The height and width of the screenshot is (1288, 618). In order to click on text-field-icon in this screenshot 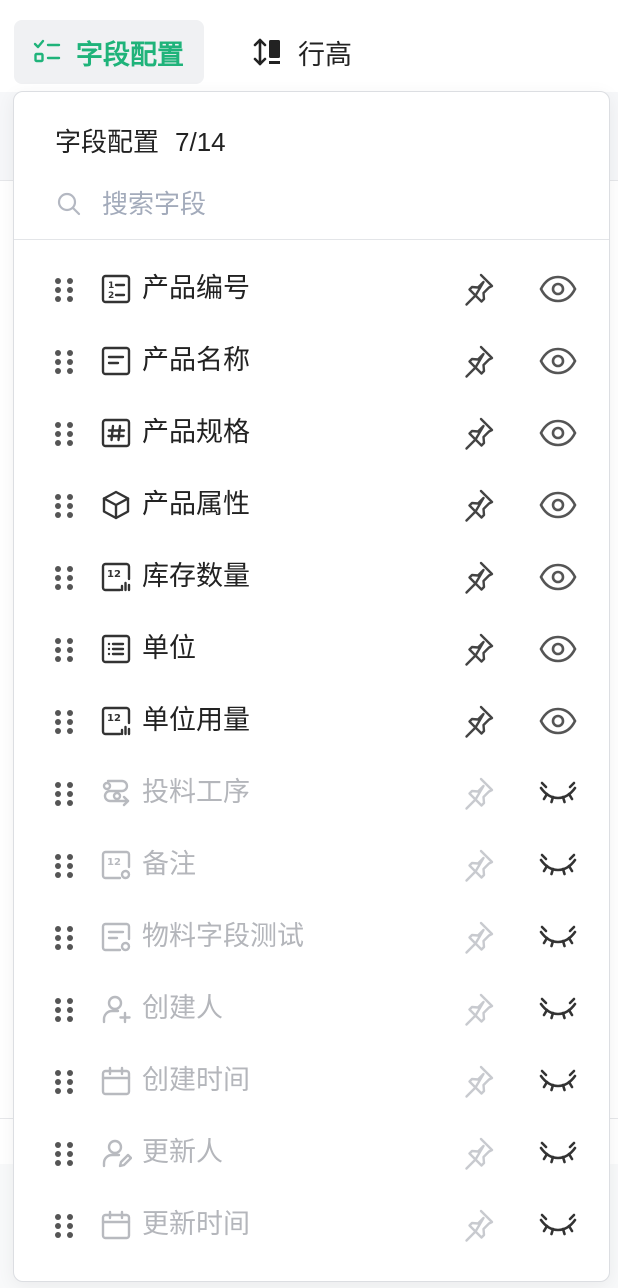, I will do `click(116, 361)`.